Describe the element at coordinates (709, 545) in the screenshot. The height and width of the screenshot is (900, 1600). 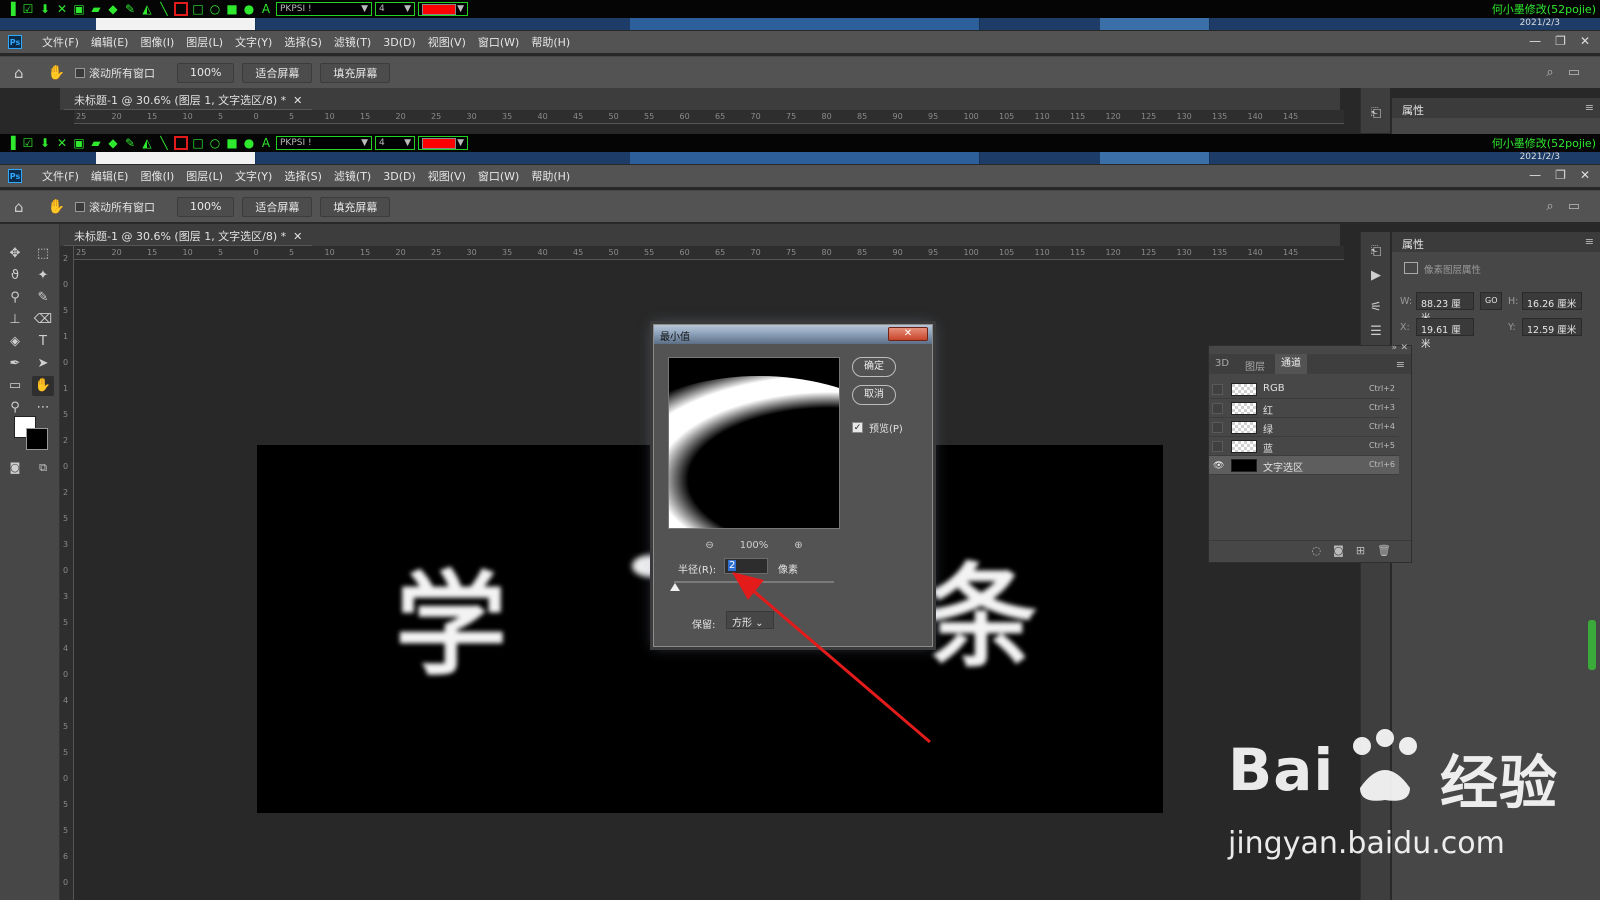
I see `zoom-out-icon: ⊖` at that location.